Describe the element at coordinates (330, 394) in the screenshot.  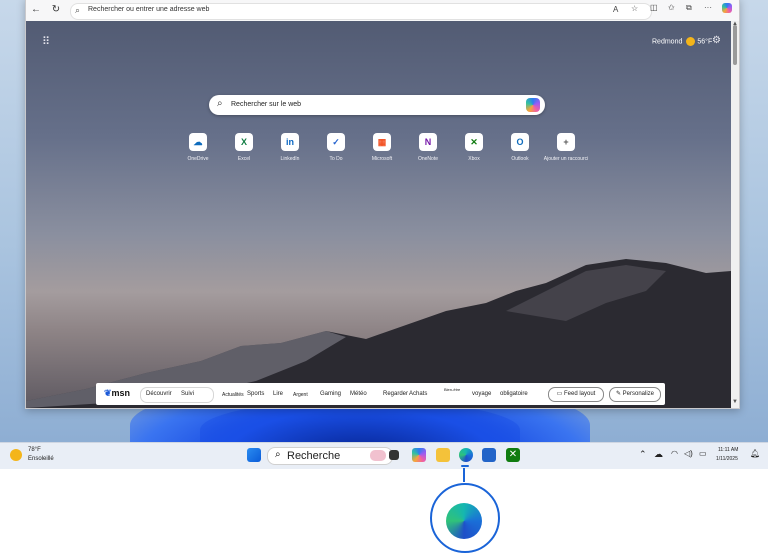
I see `cat-gaming: Gaming` at that location.